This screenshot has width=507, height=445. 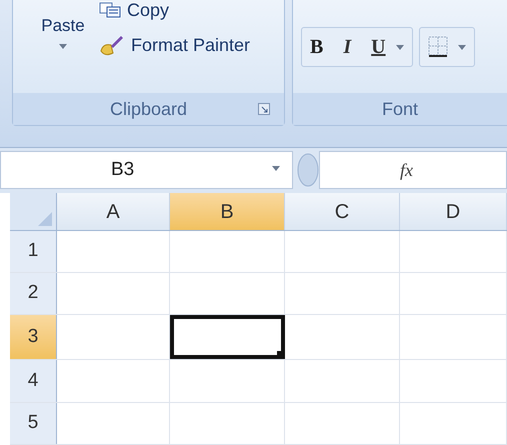 What do you see at coordinates (276, 169) in the screenshot?
I see `dropdown-icon` at bounding box center [276, 169].